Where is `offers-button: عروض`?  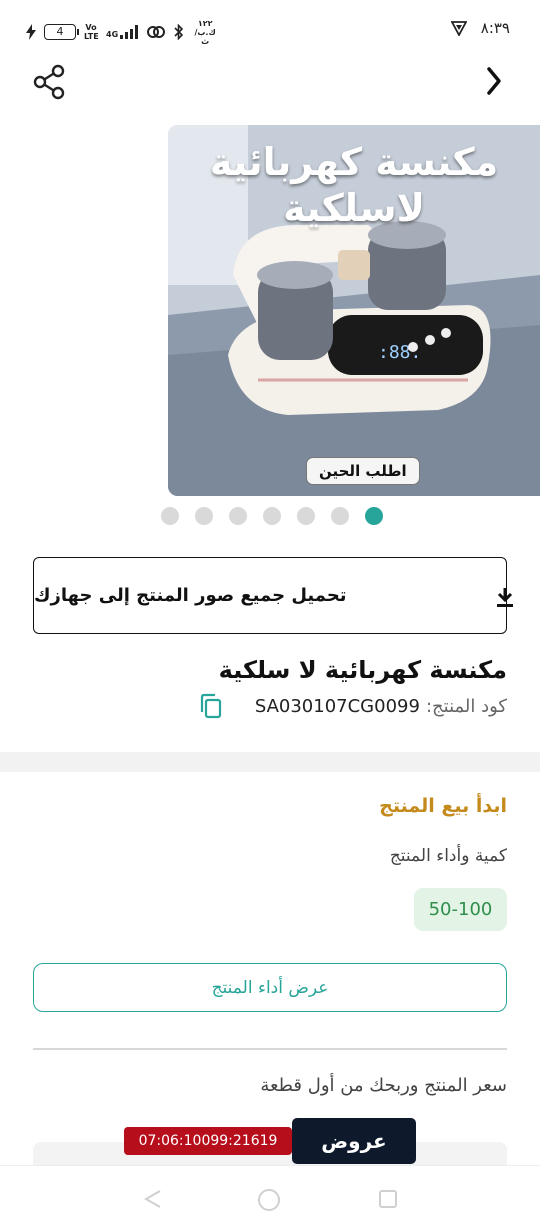
offers-button: عروض is located at coordinates (354, 1141).